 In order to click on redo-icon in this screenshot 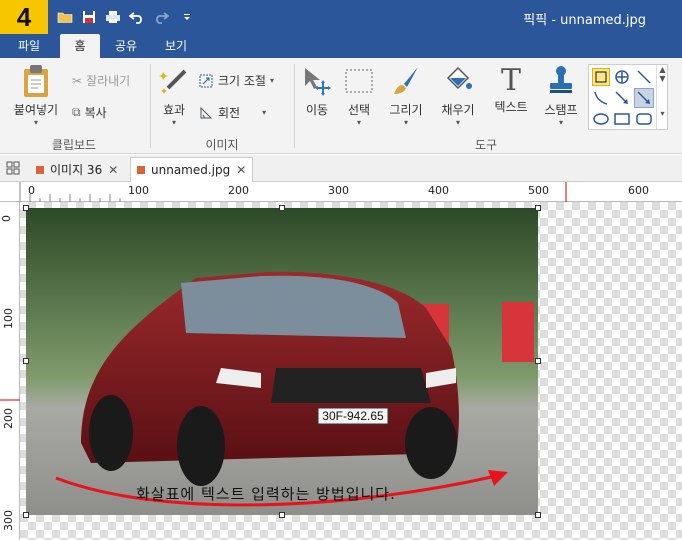, I will do `click(161, 17)`.